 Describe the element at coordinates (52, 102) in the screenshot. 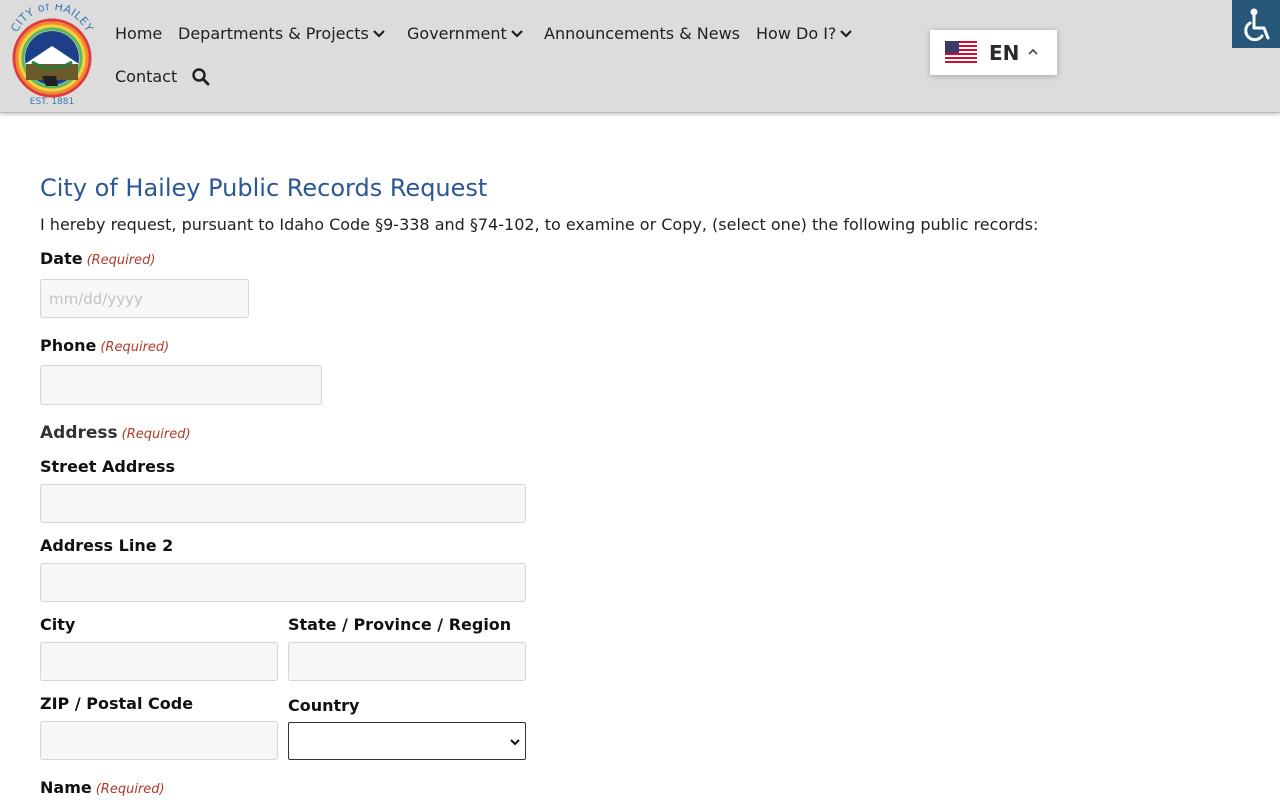

I see `svg-text: EST. 1881` at that location.